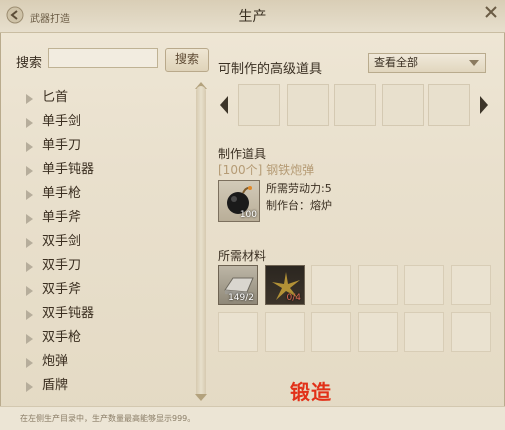  I want to click on search-label: 搜索, so click(29, 63).